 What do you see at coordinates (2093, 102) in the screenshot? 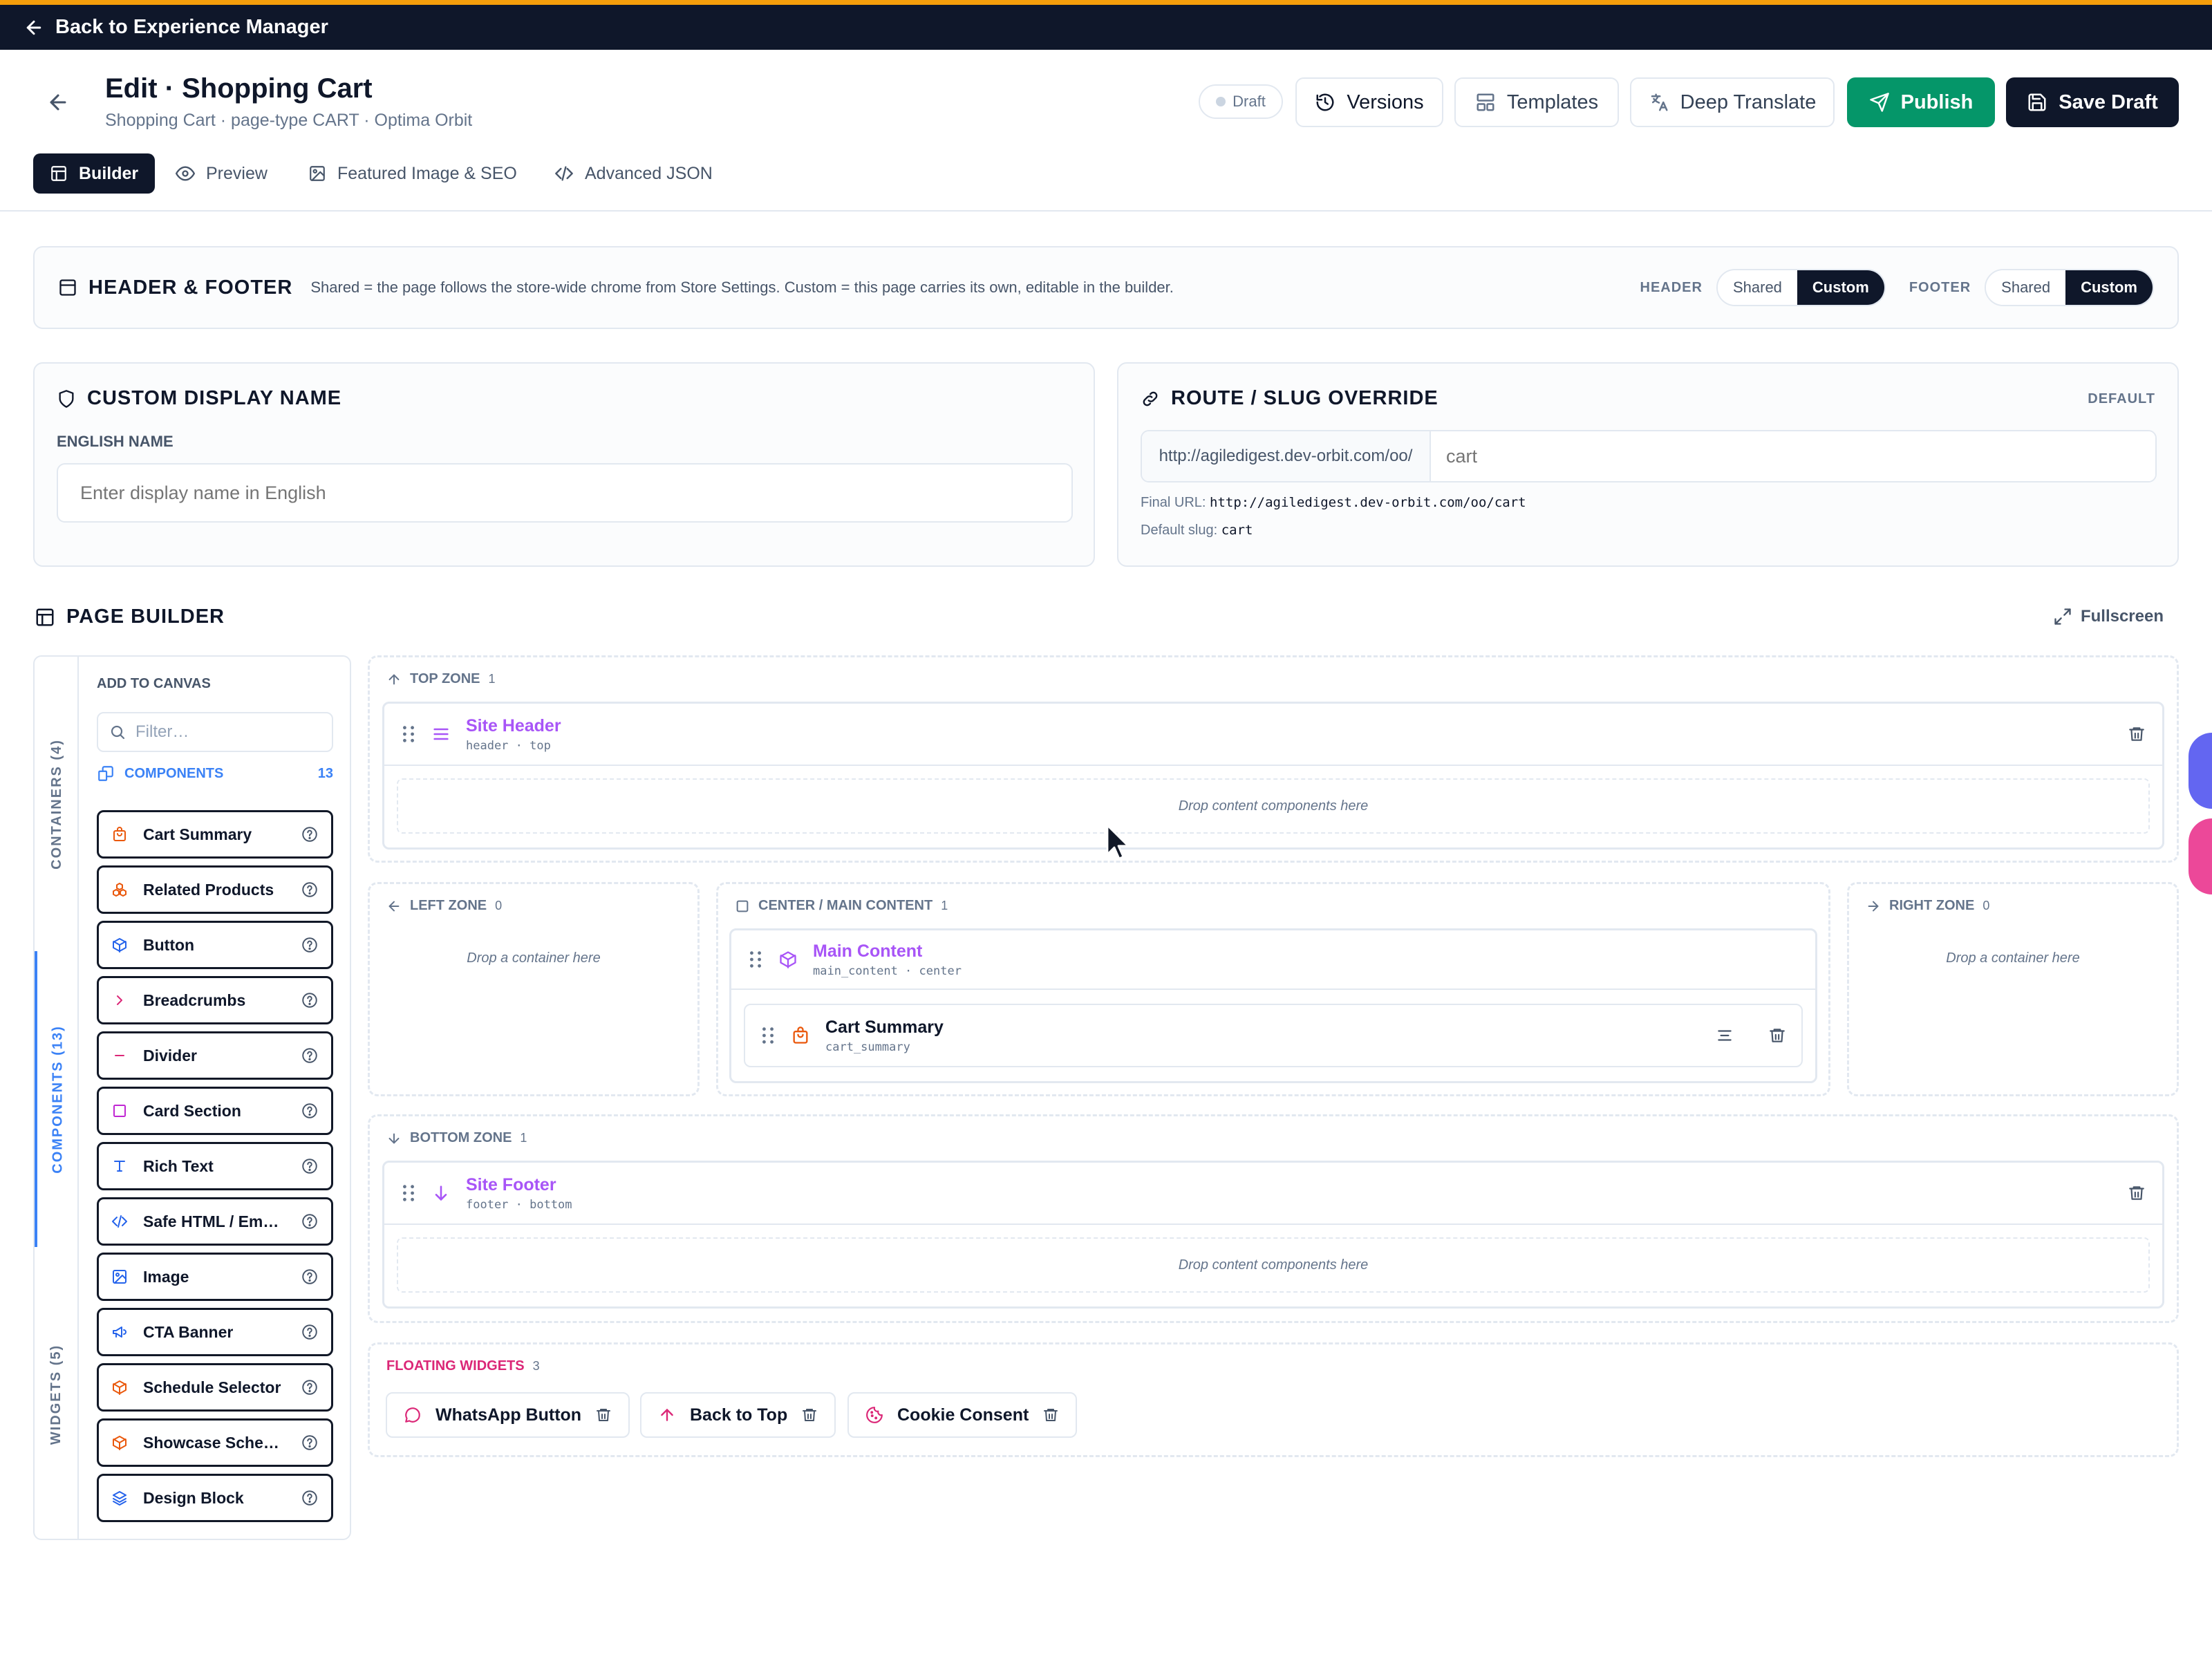
I see `save-draft-button: Save Draft` at bounding box center [2093, 102].